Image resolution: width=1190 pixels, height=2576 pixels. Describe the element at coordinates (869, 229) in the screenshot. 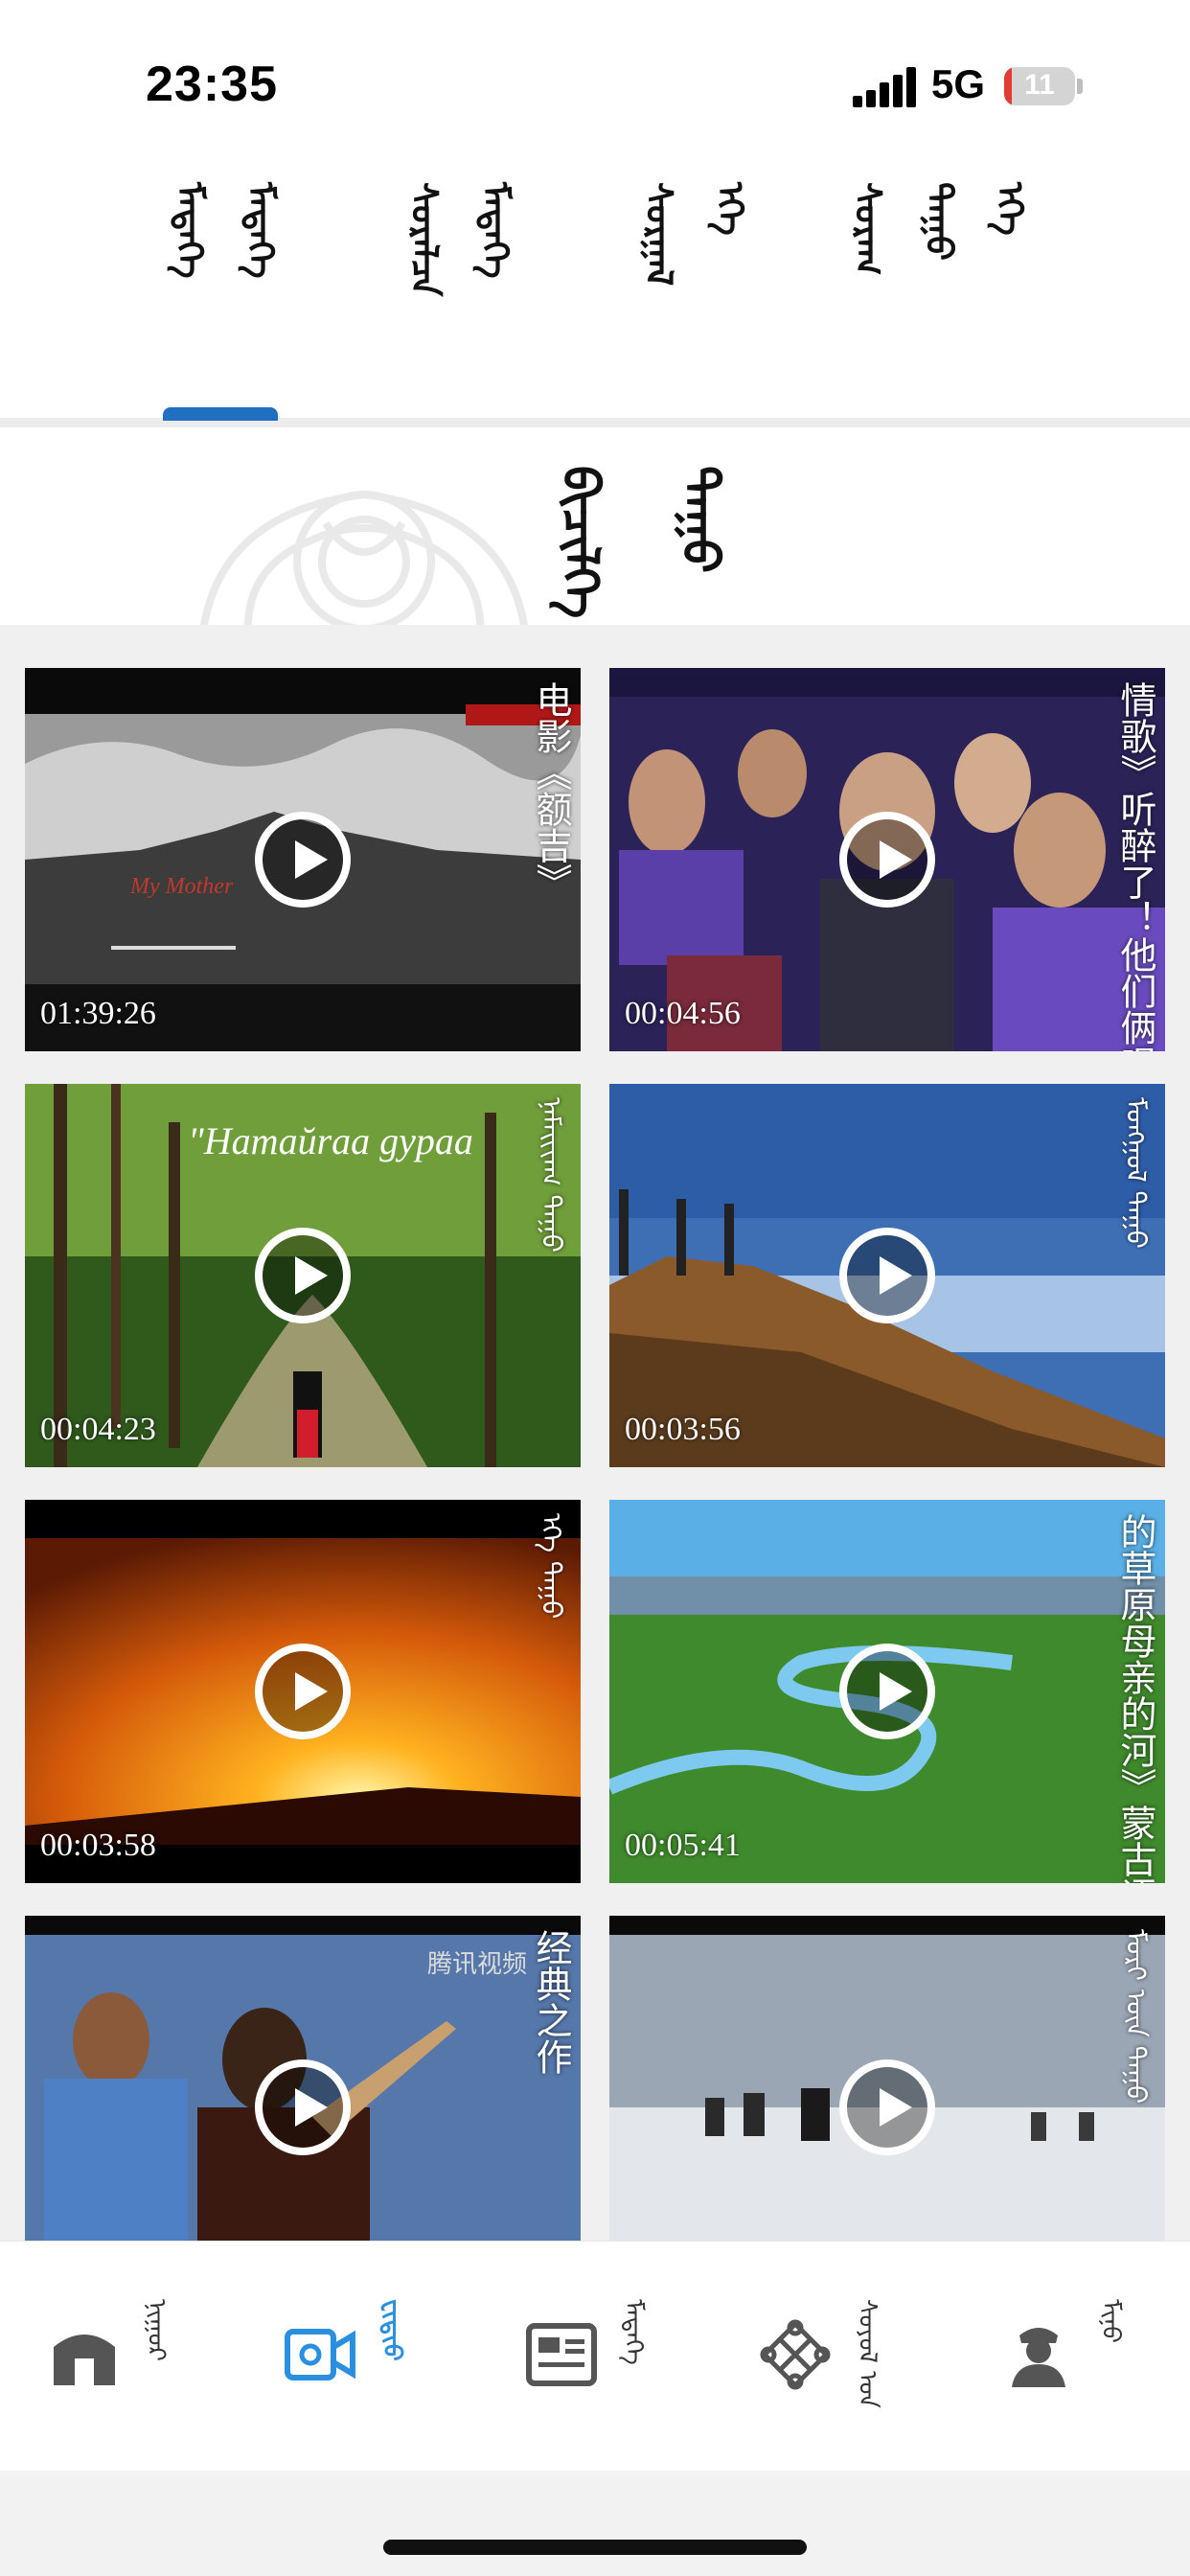

I see `tab-label: ᠰᠤᠷᠠᠭ` at that location.